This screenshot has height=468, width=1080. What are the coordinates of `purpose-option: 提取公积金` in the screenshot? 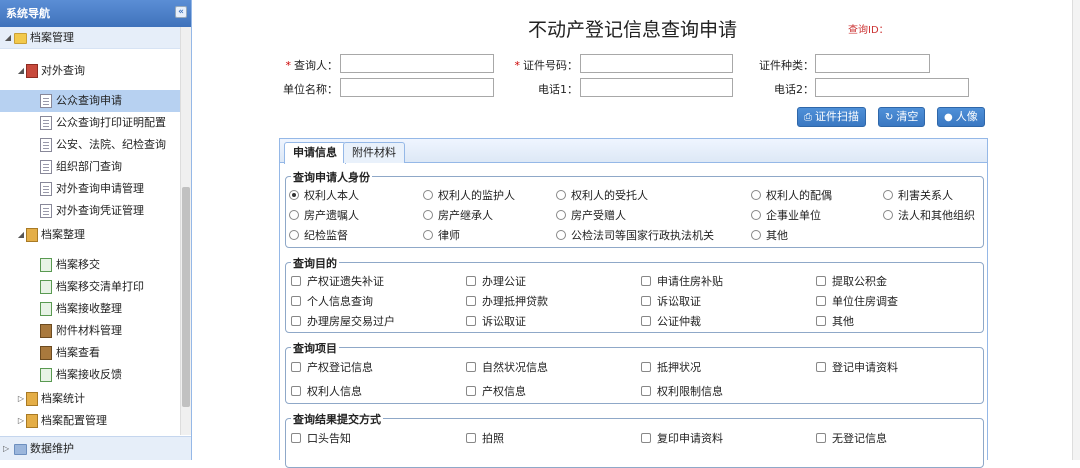 It's located at (851, 282).